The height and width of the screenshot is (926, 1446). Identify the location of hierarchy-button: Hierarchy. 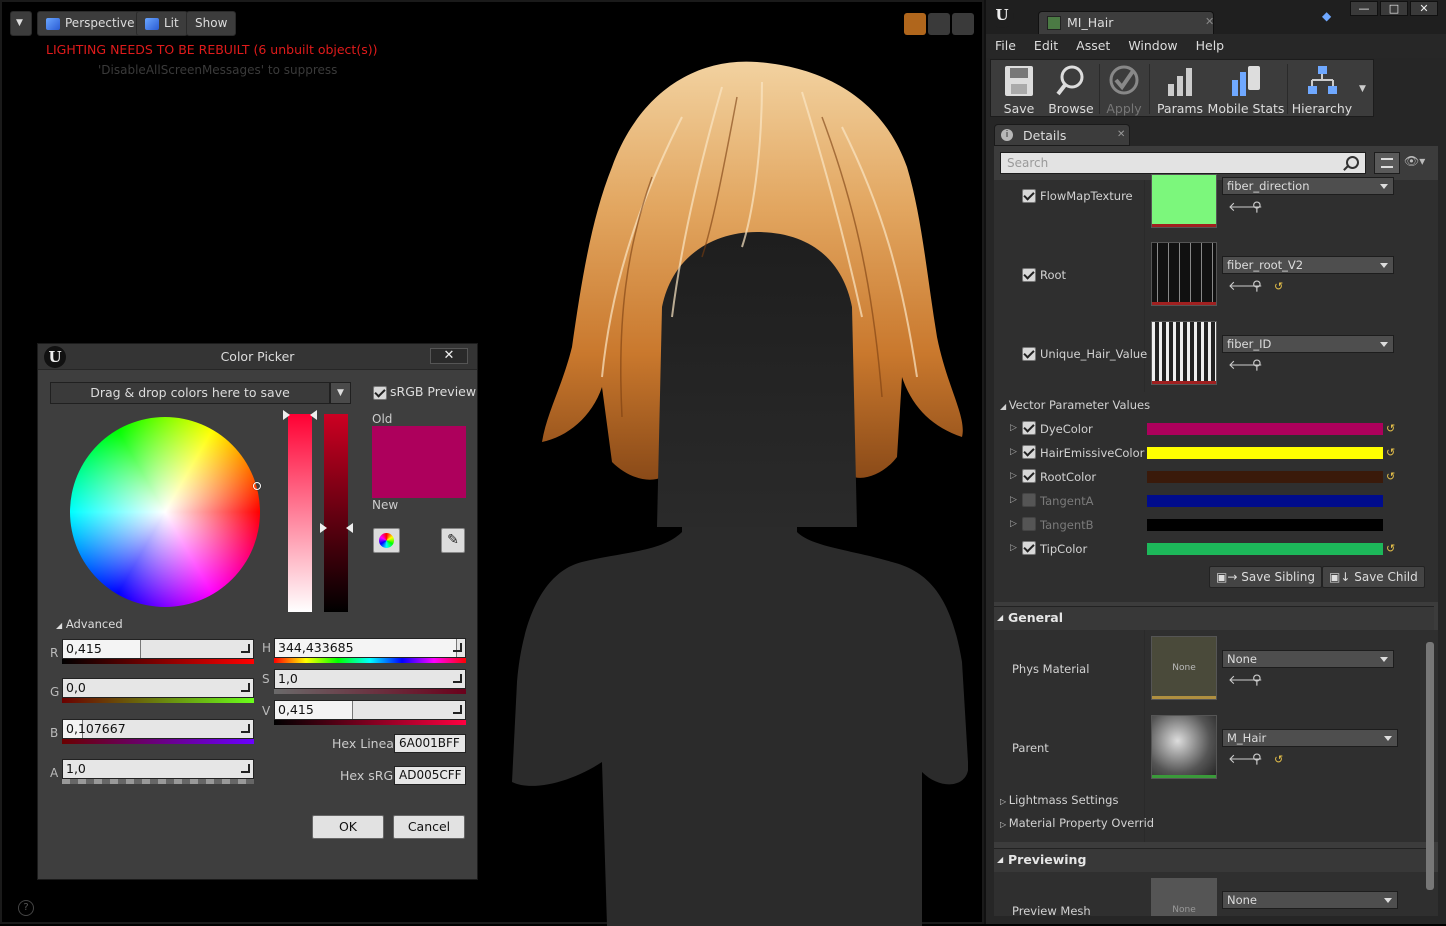
(1322, 89).